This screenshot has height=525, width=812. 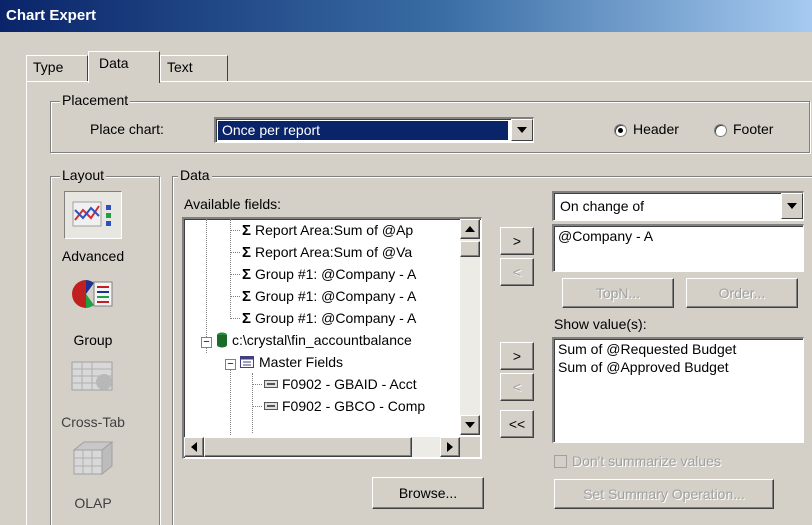 I want to click on window-title: Chart Expert, so click(x=406, y=16).